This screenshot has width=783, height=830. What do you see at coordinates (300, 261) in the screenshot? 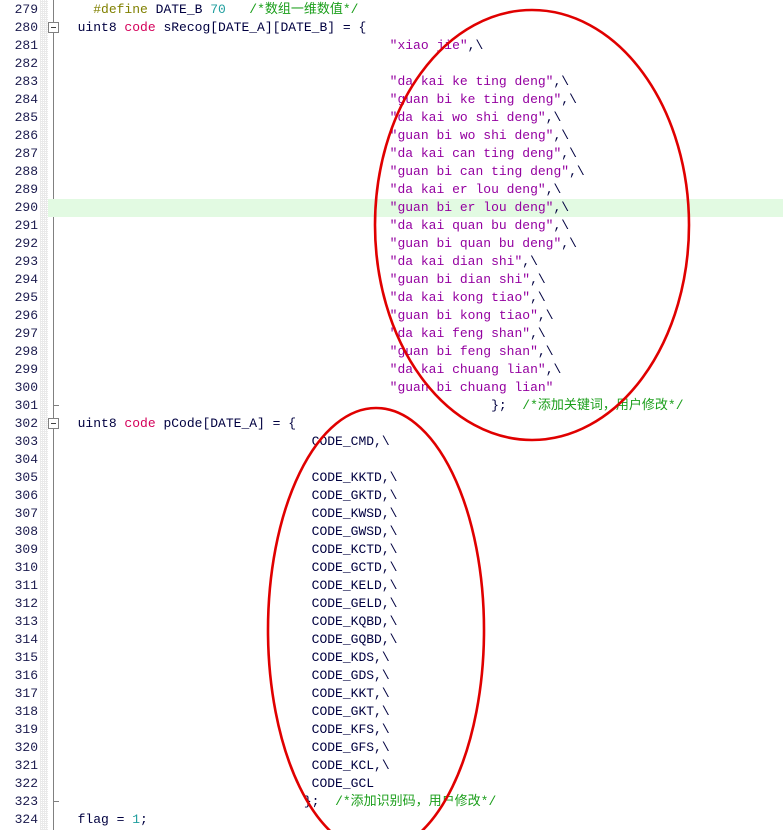
I see `code-line-text: "da kai dian shi",\` at bounding box center [300, 261].